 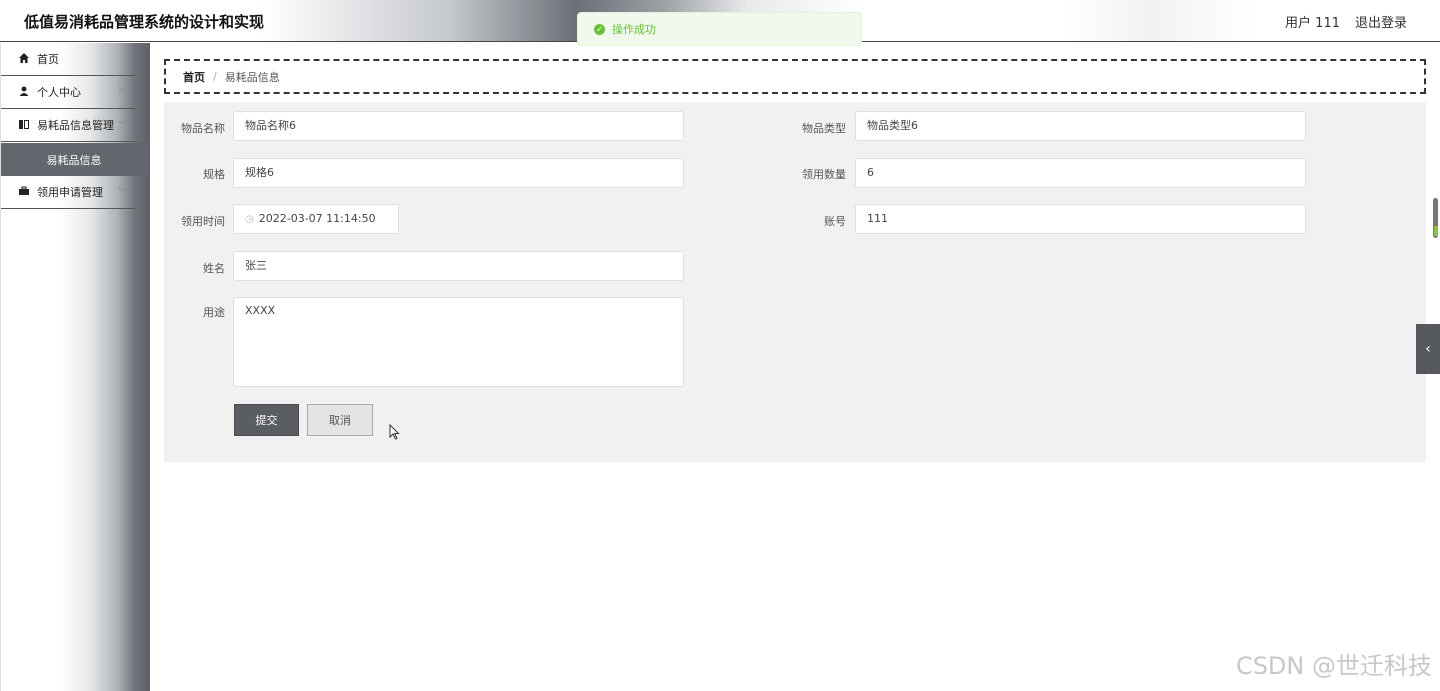 What do you see at coordinates (214, 174) in the screenshot?
I see `spec-label: 规格` at bounding box center [214, 174].